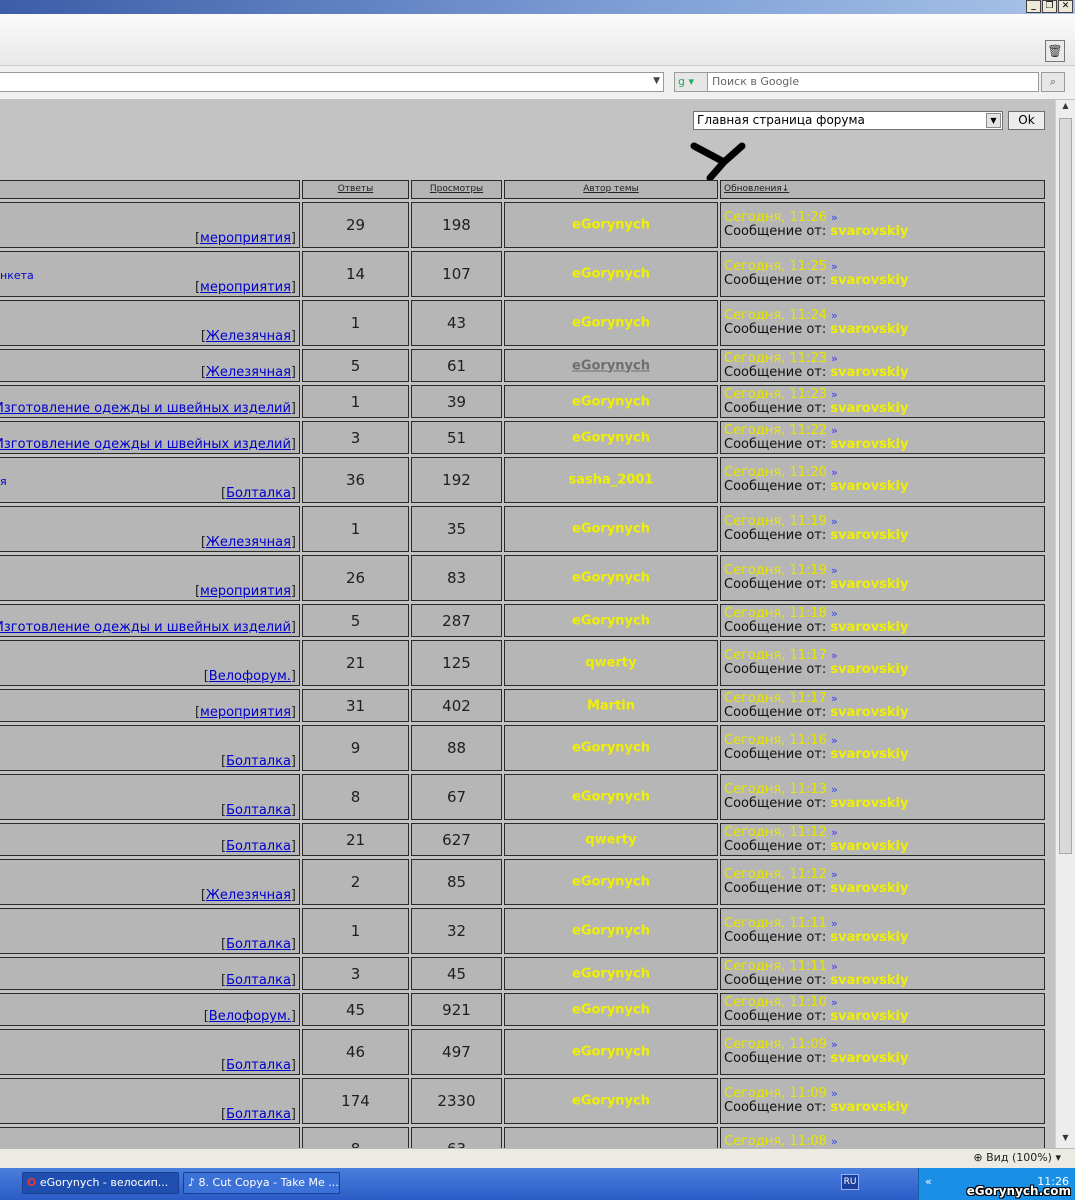 The width and height of the screenshot is (1075, 1200). I want to click on restore-button: ❐, so click(1049, 6).